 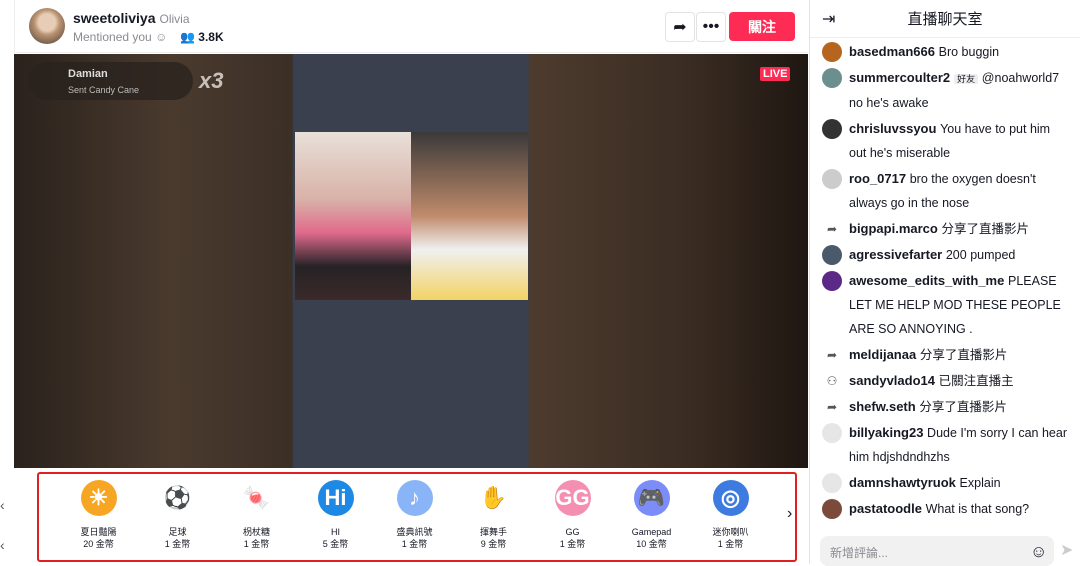 I want to click on gift-icon: ☀, so click(x=98, y=498).